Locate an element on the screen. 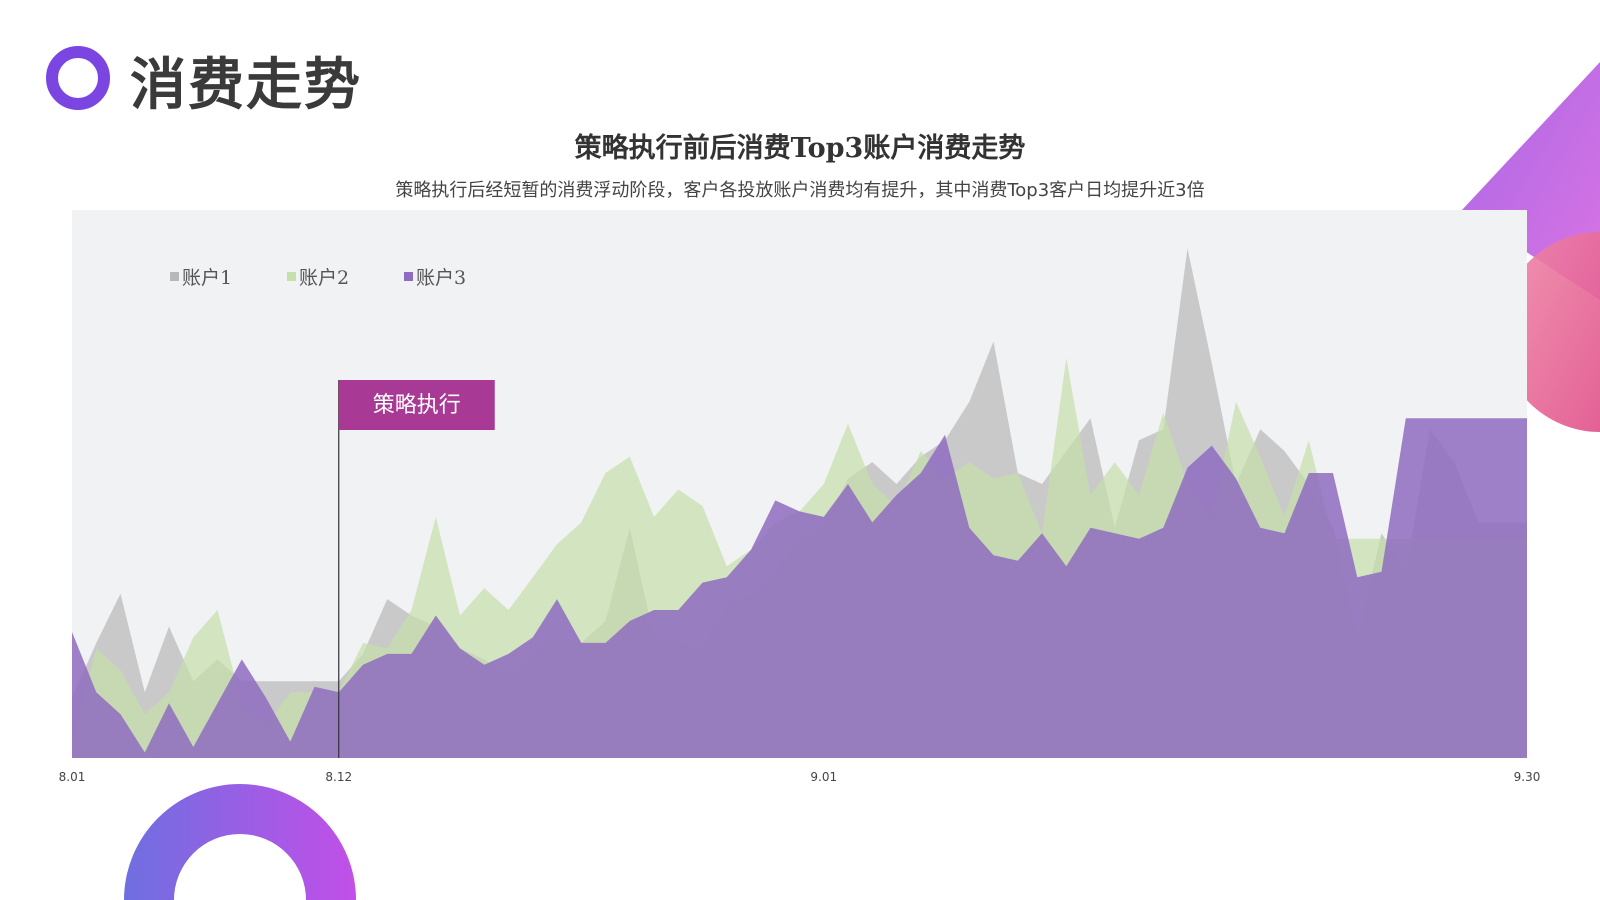 Image resolution: width=1600 pixels, height=900 pixels. legend-label-1: 账户1 is located at coordinates (207, 278).